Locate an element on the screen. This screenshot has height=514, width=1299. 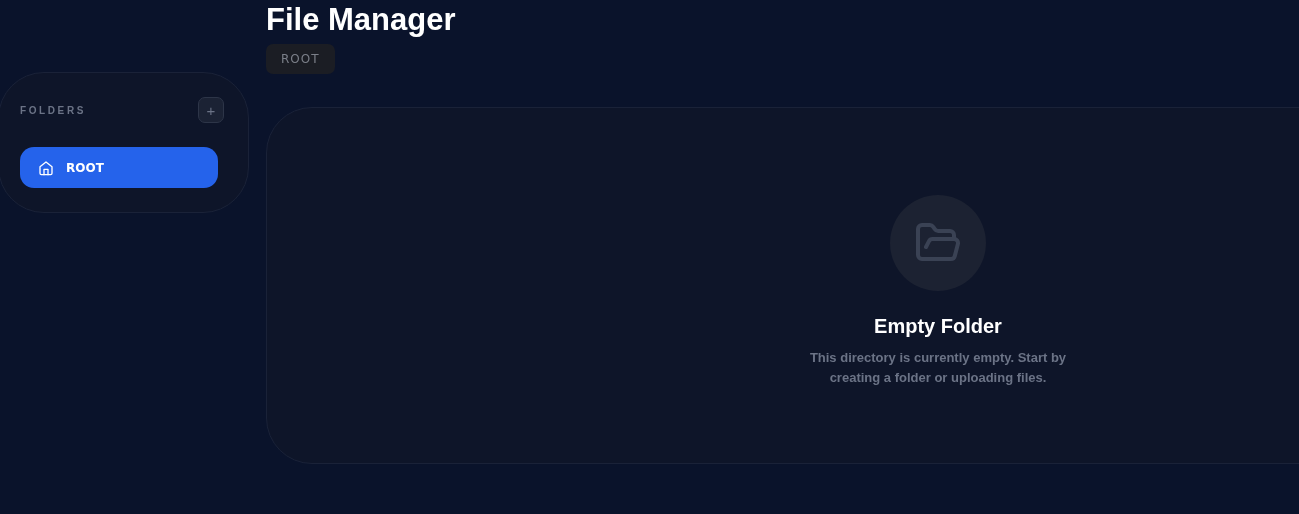
empty-state-title: Empty Folder is located at coordinates (938, 326).